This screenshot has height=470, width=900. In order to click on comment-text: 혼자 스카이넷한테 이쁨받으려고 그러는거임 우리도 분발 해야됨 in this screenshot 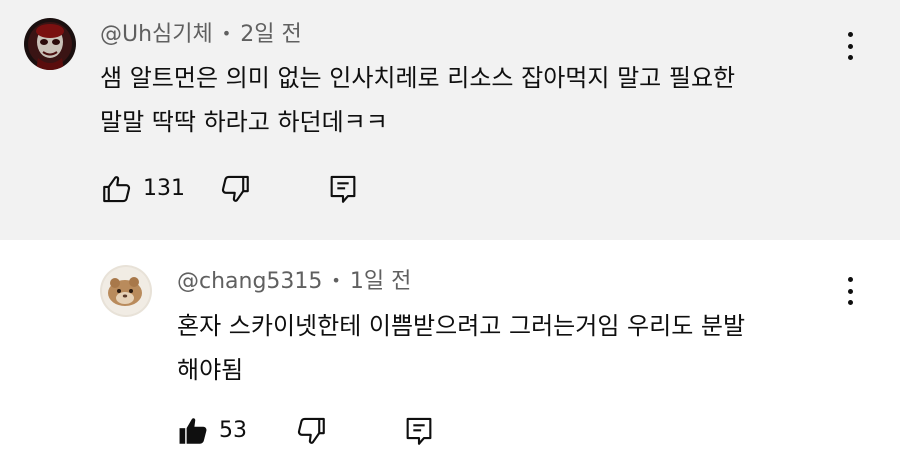, I will do `click(461, 348)`.